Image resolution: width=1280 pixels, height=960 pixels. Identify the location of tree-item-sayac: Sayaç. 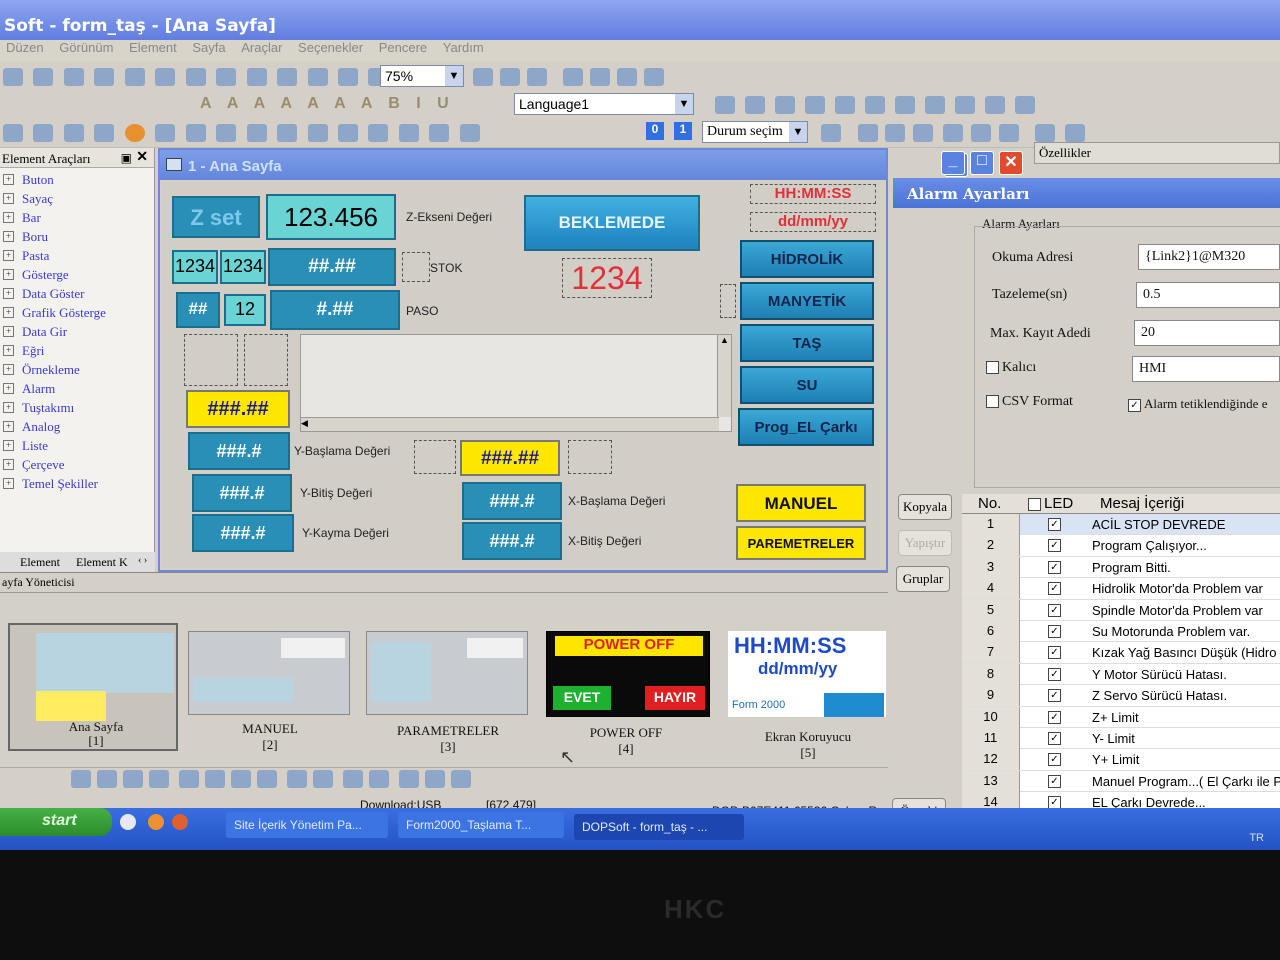
(77, 200).